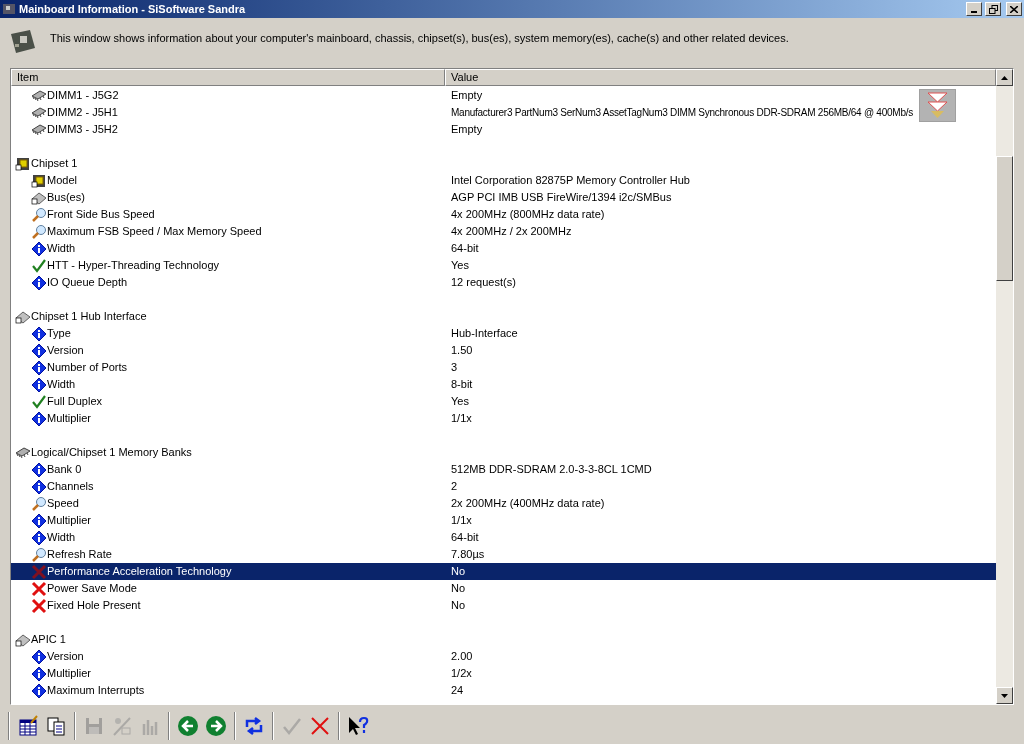 This screenshot has width=1024, height=744. Describe the element at coordinates (503, 197) in the screenshot. I see `list-row: Bus(es) AGP PCI IMB USB FireWire/1394 i2c/SMBus` at that location.